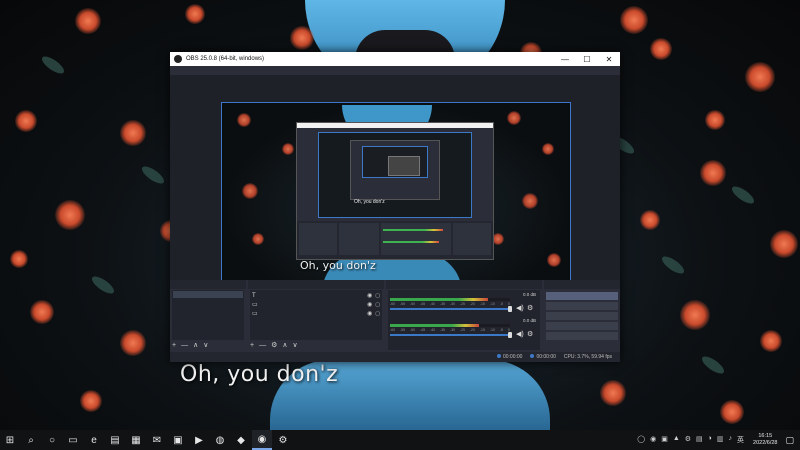  What do you see at coordinates (284, 346) in the screenshot?
I see `move-source-up-button: ∧` at bounding box center [284, 346].